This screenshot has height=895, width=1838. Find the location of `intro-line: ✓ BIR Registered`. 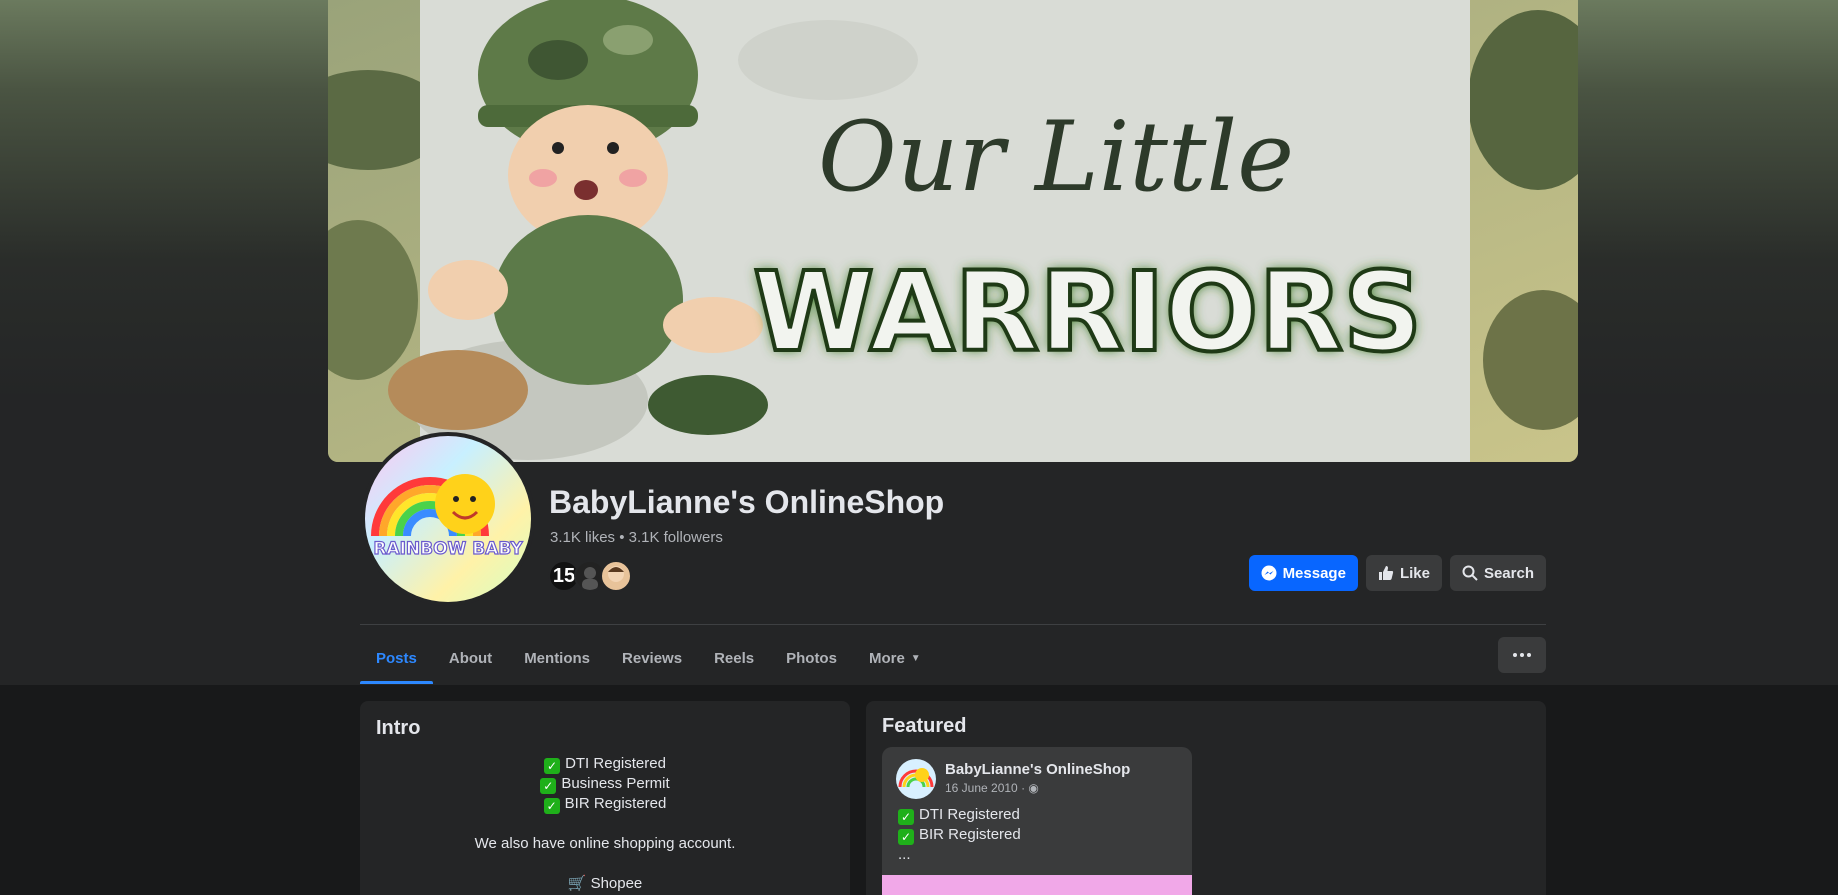

intro-line: ✓ BIR Registered is located at coordinates (605, 804).